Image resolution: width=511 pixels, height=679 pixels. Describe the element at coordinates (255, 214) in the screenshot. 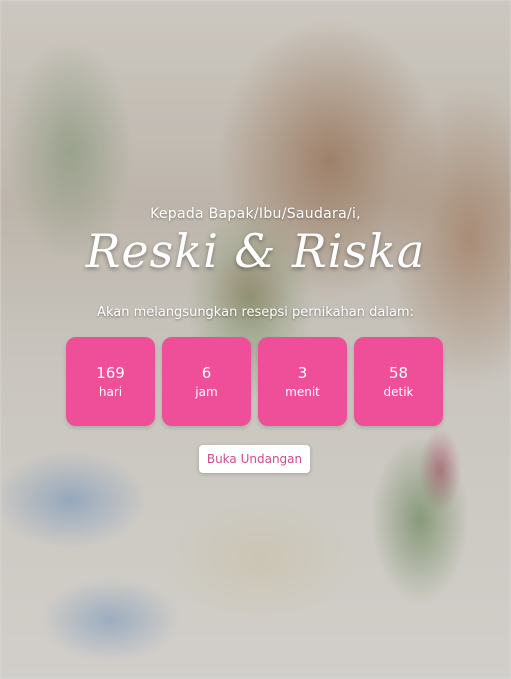

I see `greeting-text: Kepada Bapak/Ibu/Saudara/i,` at that location.